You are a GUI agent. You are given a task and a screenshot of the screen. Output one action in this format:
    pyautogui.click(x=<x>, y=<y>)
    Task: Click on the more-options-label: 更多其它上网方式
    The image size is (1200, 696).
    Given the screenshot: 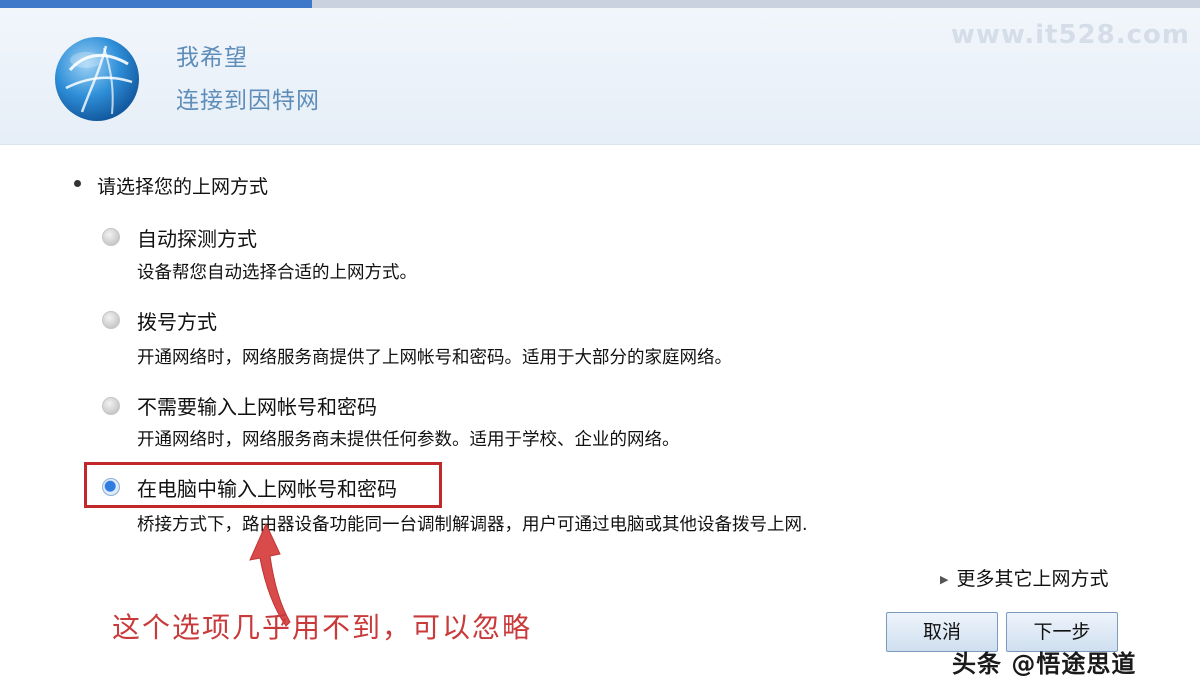 What is the action you would take?
    pyautogui.click(x=1032, y=579)
    